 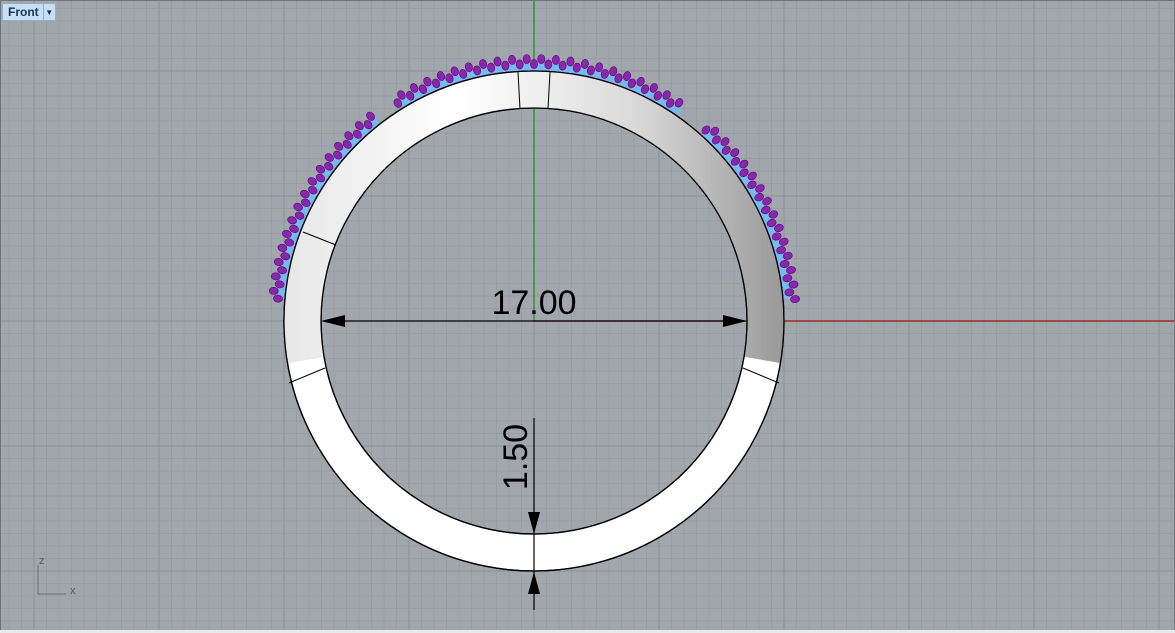 I want to click on viewport-title-tab: Front ▼, so click(x=29, y=12).